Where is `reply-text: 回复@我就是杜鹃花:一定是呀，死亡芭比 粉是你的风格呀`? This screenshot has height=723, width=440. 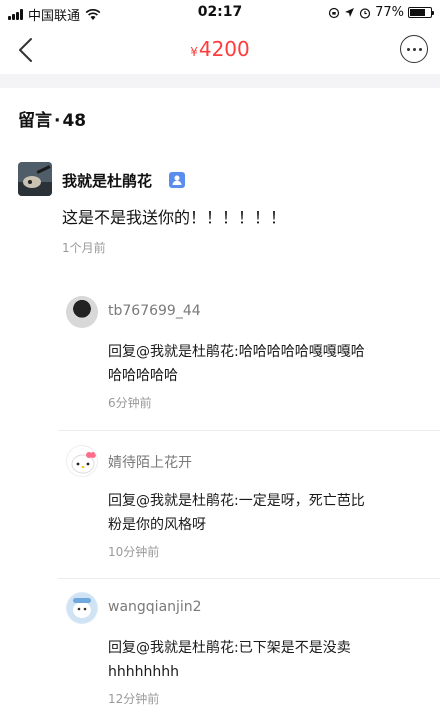
reply-text: 回复@我就是杜鹃花:一定是呀，死亡芭比 粉是你的风格呀 is located at coordinates (269, 513).